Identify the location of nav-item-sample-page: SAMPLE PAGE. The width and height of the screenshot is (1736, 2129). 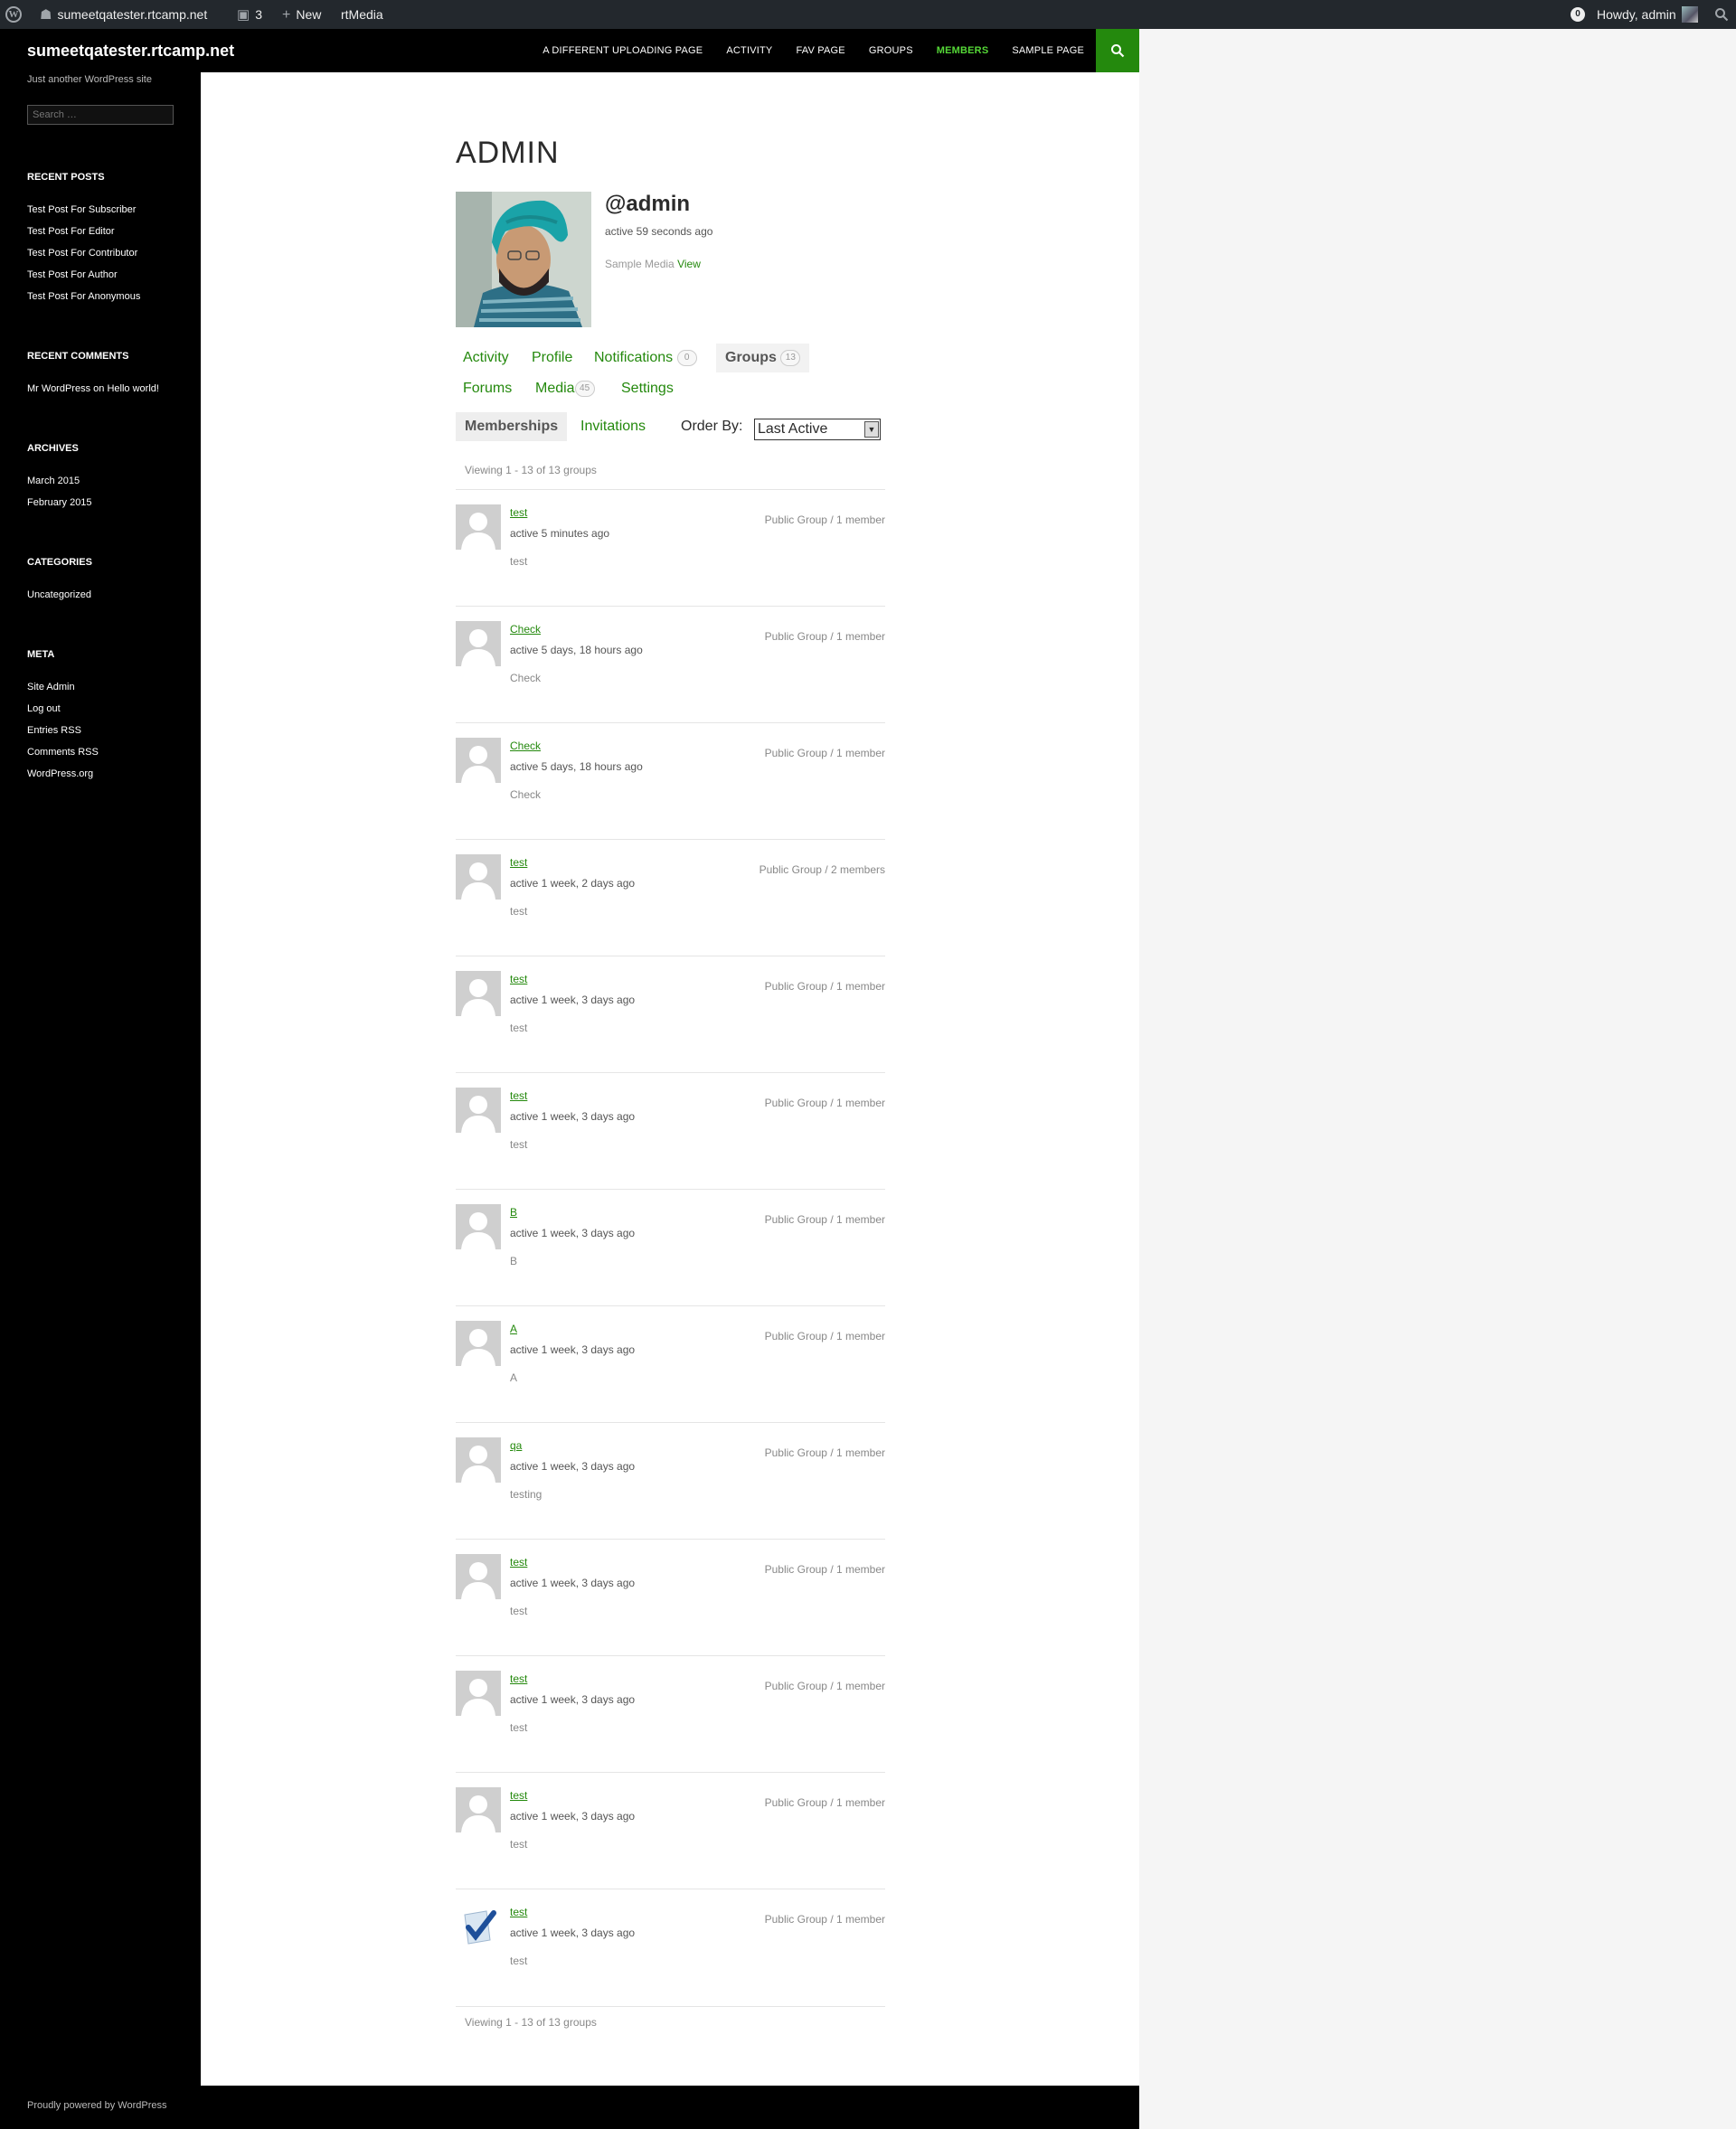
(1048, 50).